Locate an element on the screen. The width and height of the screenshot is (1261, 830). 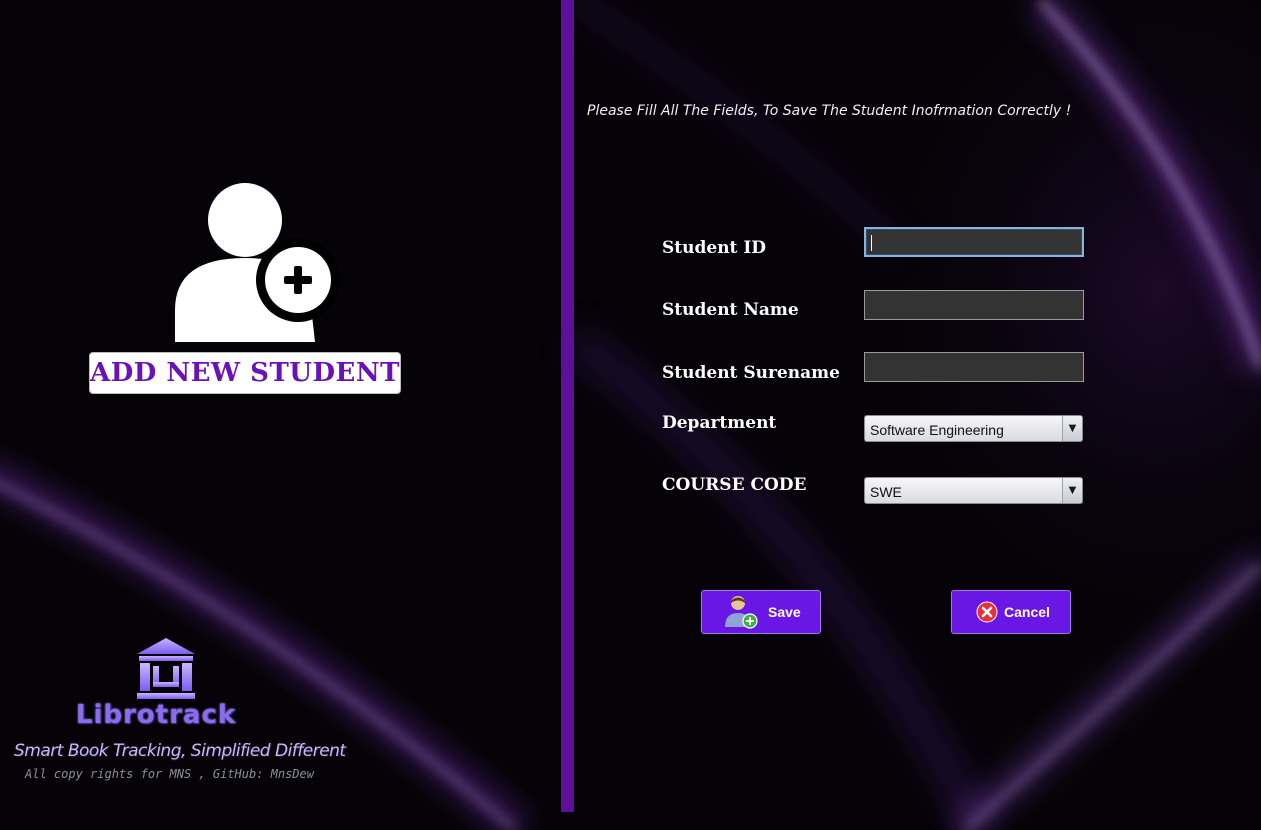
student-id-field is located at coordinates (974, 242).